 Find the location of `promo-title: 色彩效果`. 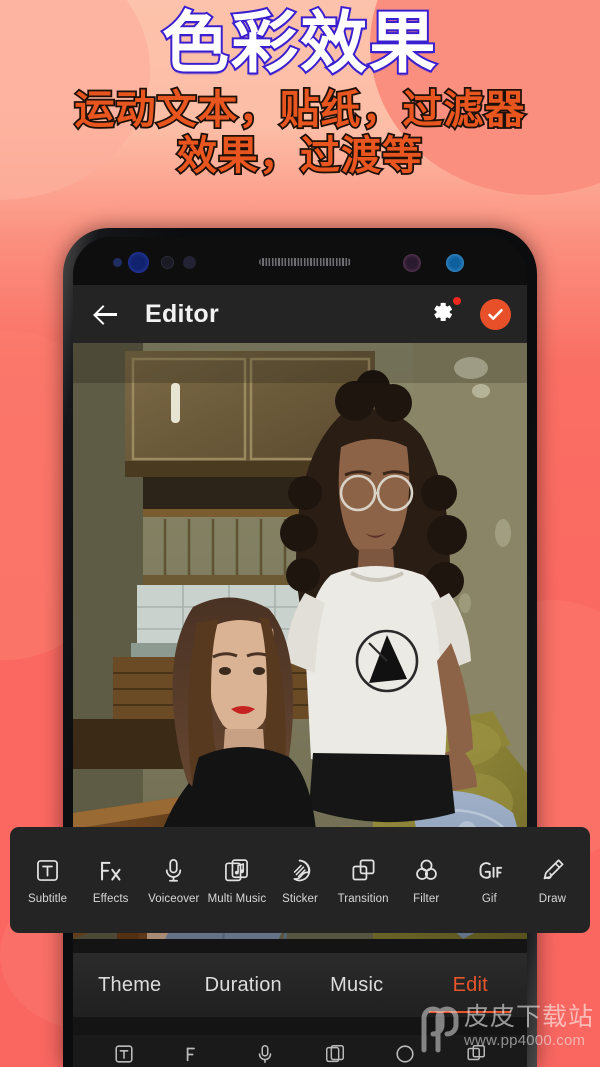

promo-title: 色彩效果 is located at coordinates (299, 43).